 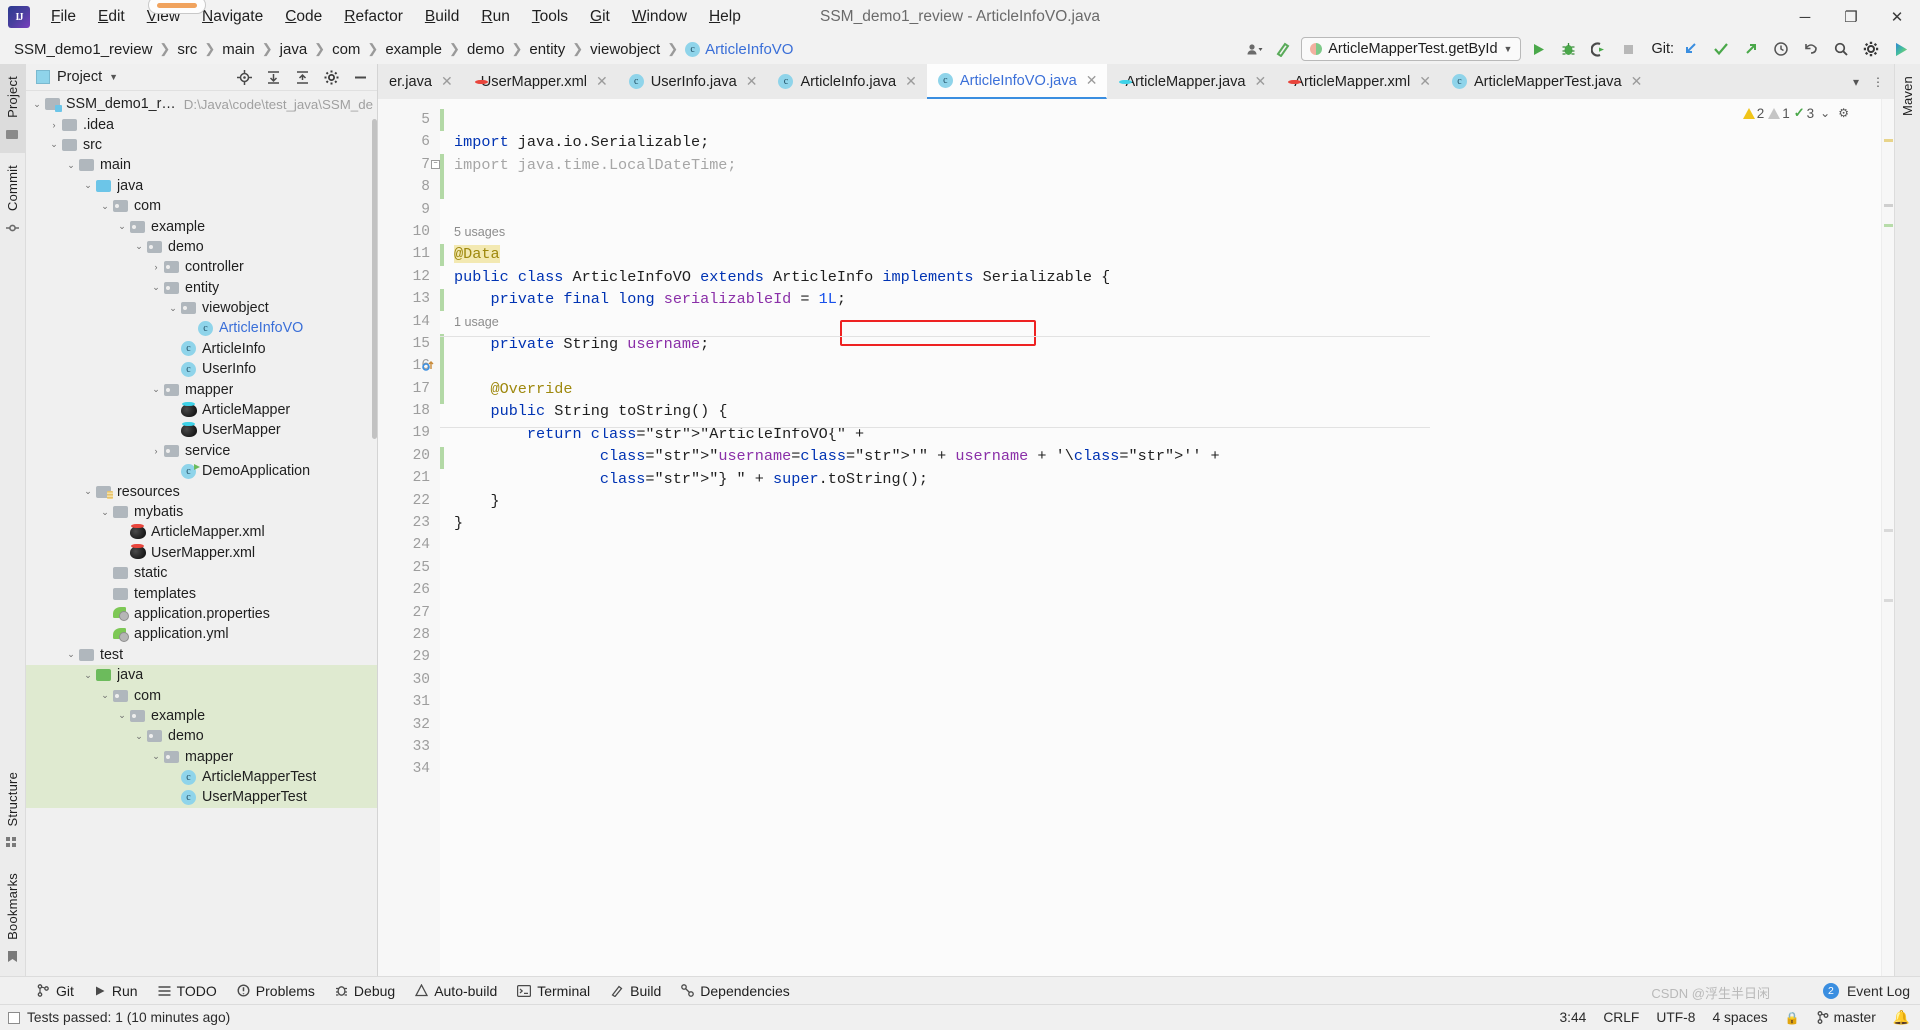 What do you see at coordinates (409, 389) in the screenshot?
I see `line-number: 17` at bounding box center [409, 389].